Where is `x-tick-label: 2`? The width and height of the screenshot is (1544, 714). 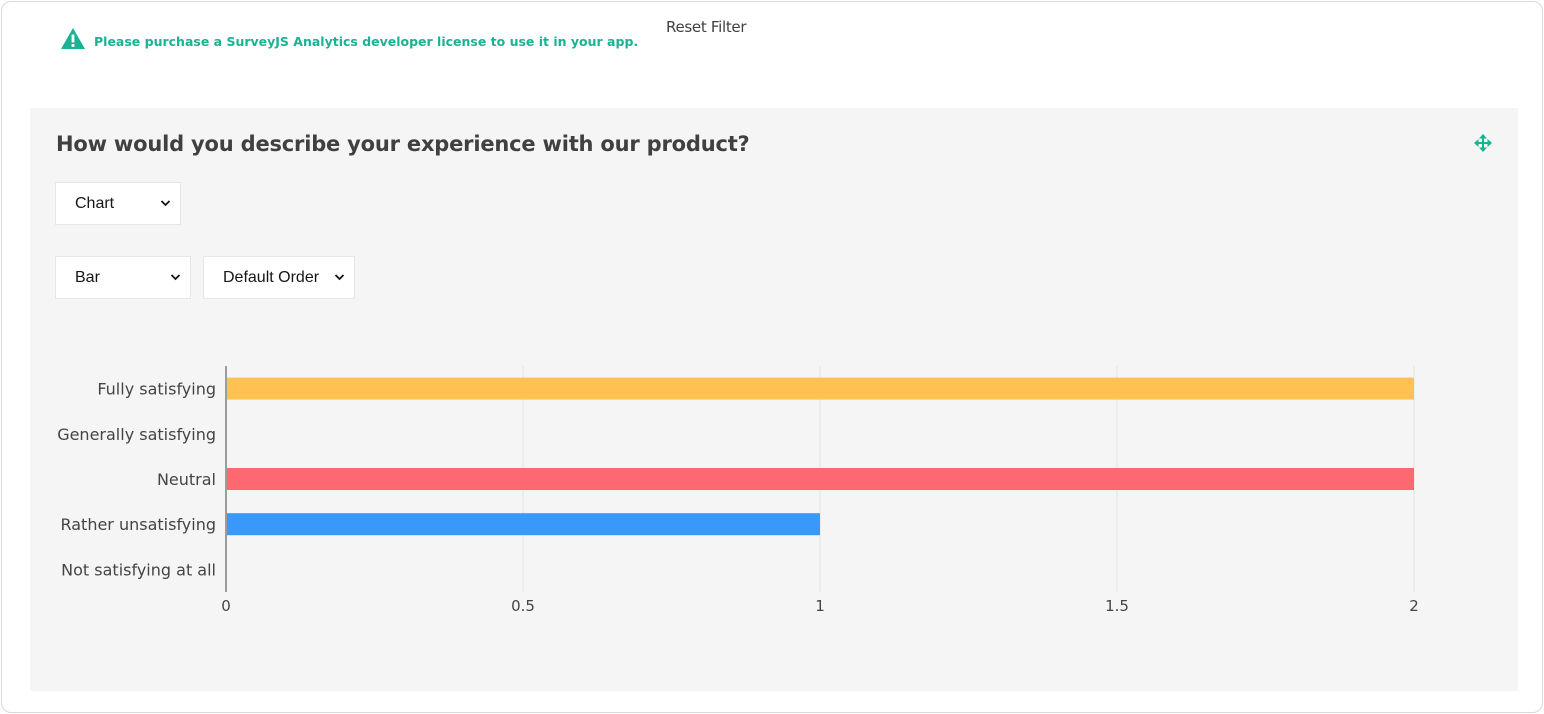 x-tick-label: 2 is located at coordinates (1414, 606).